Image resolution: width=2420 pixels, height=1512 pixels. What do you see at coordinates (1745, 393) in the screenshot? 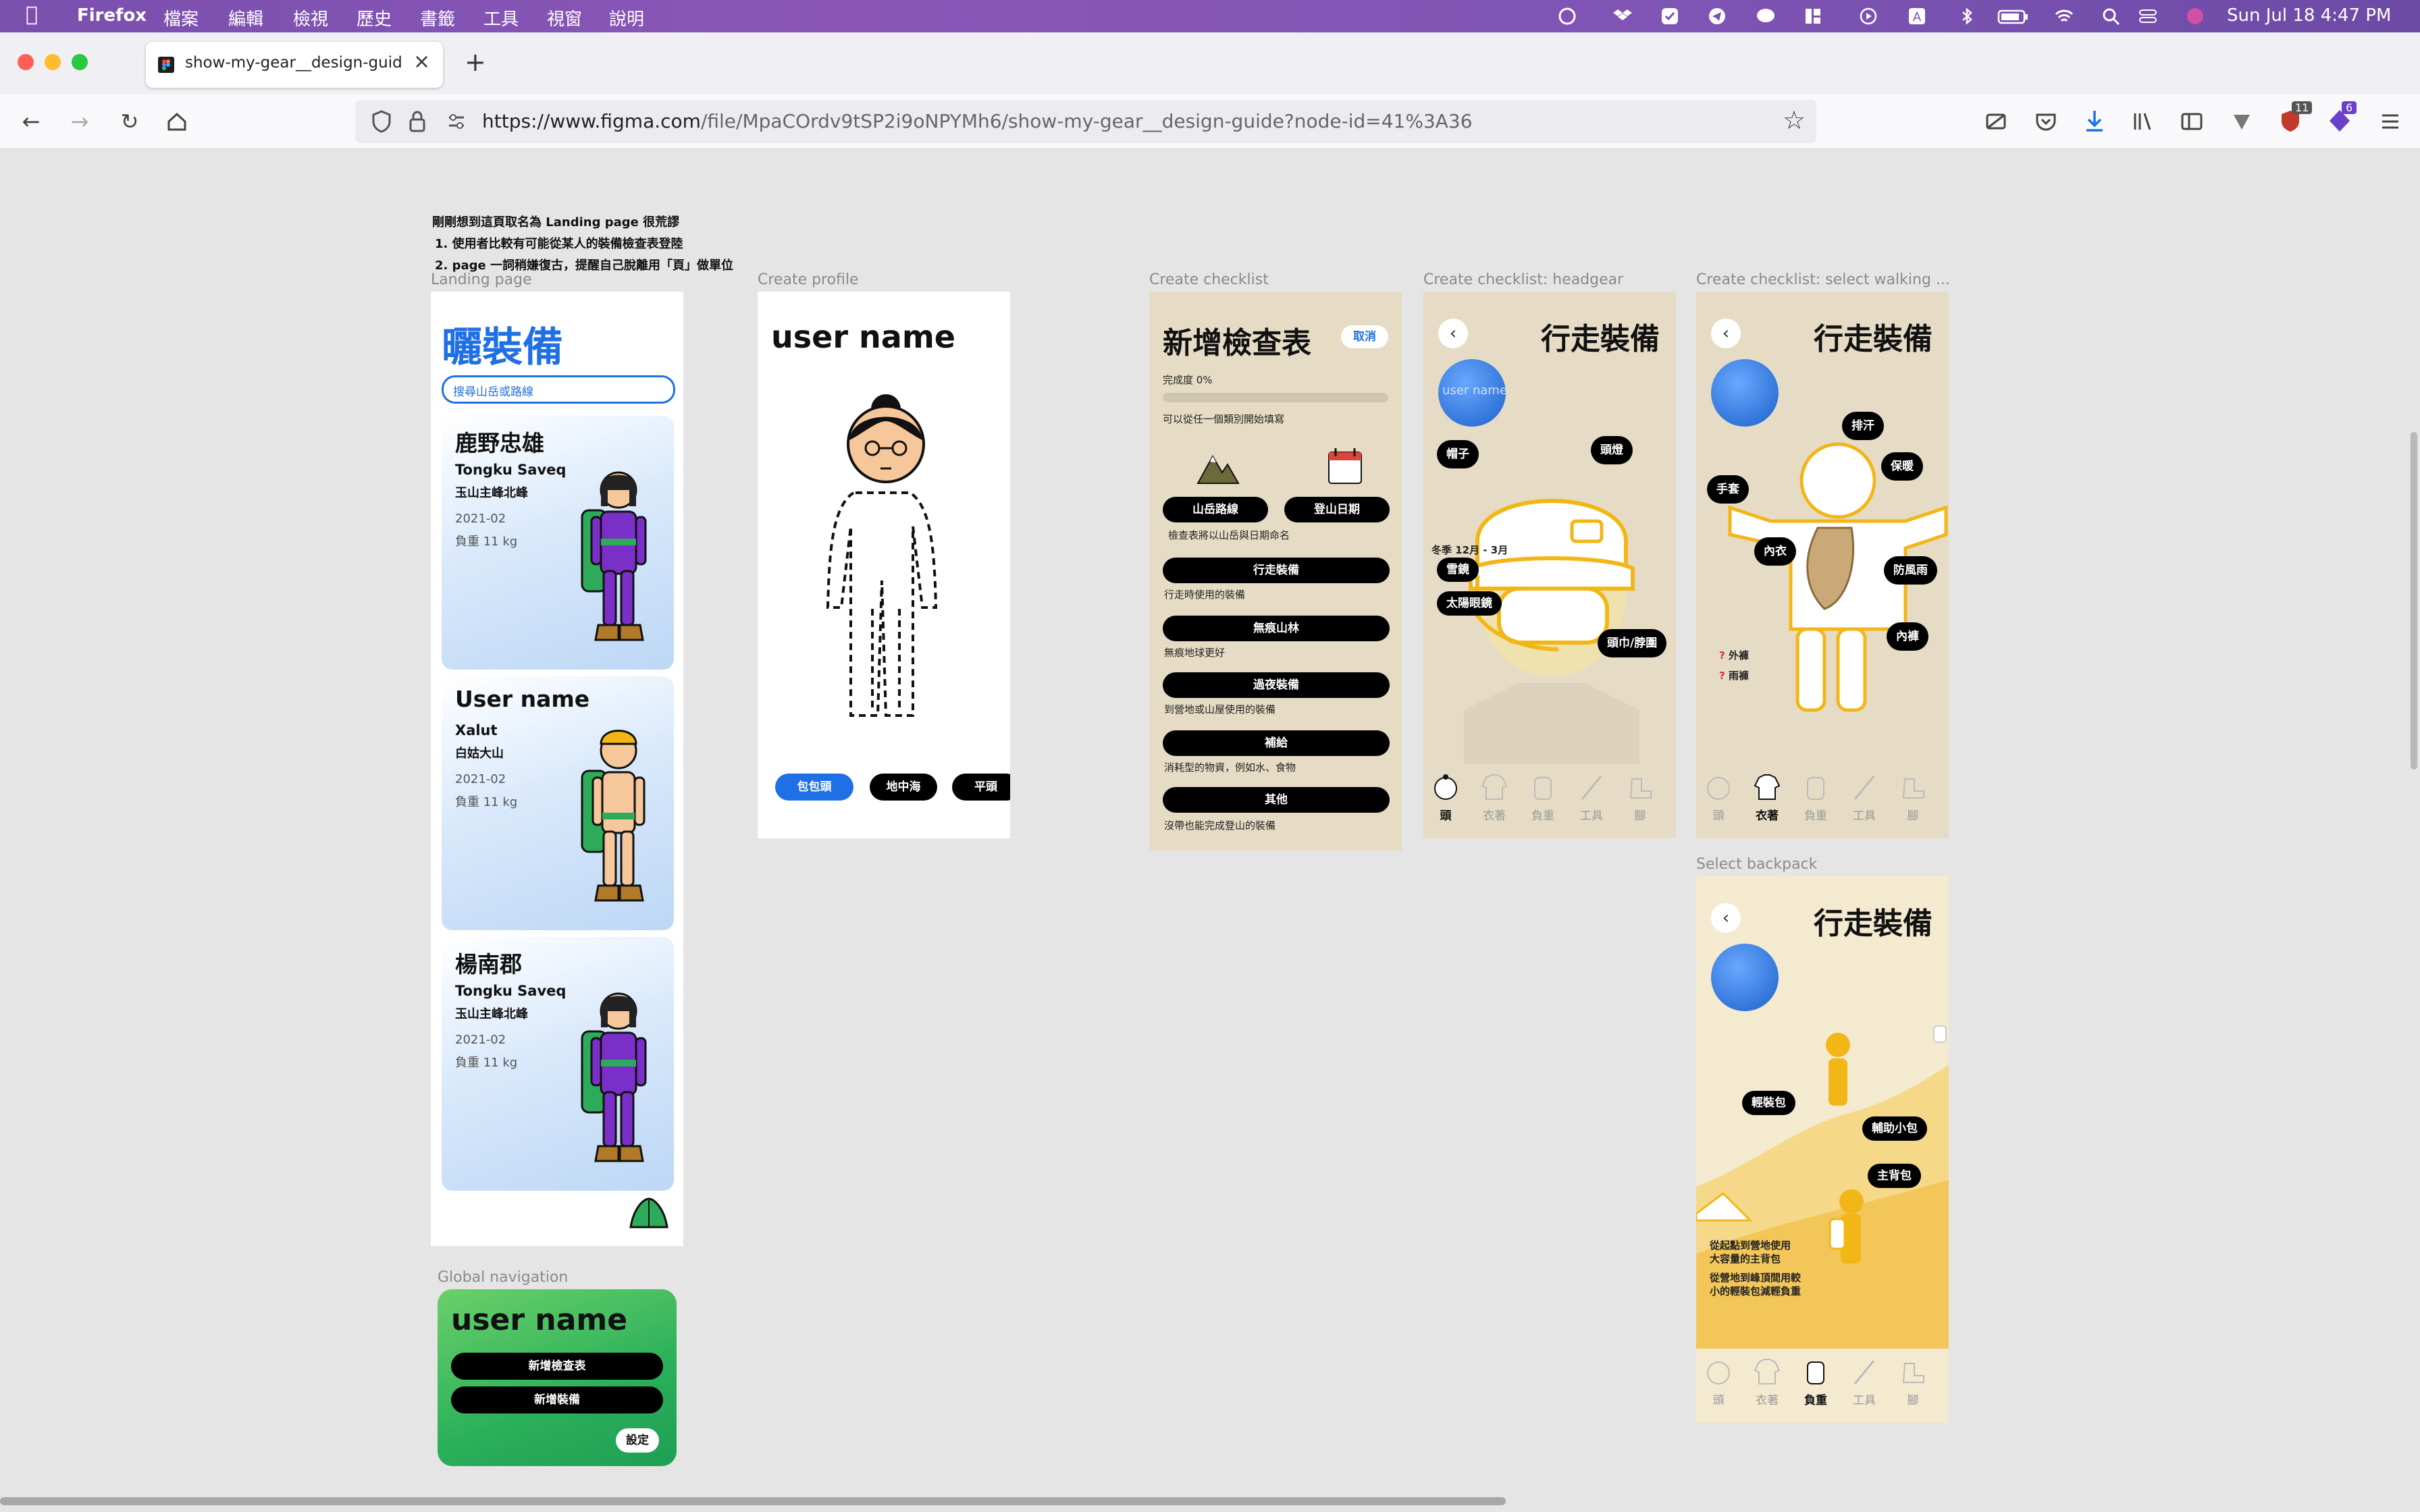
I see `user-avatar` at bounding box center [1745, 393].